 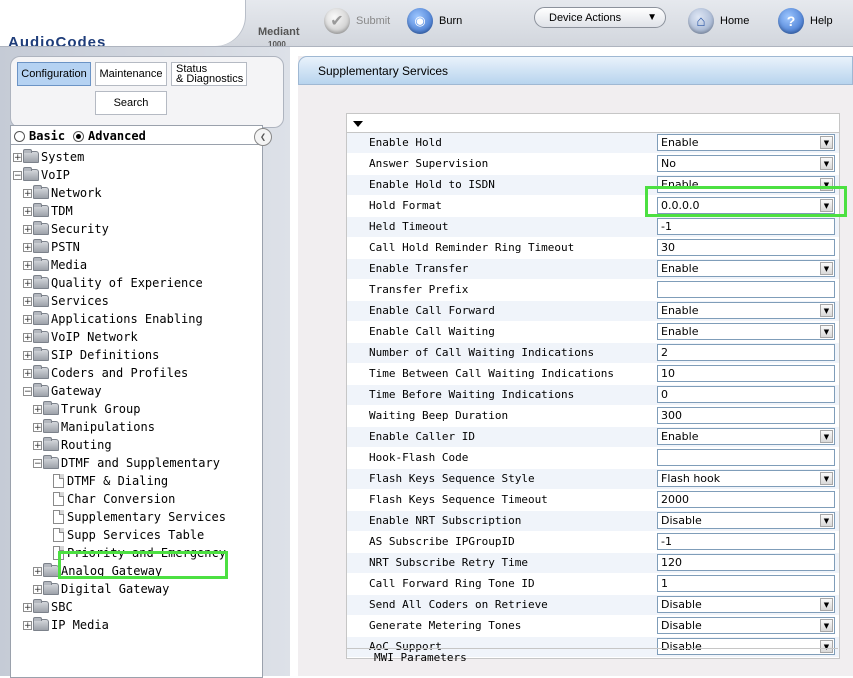 What do you see at coordinates (131, 103) in the screenshot?
I see `tab-search: Search` at bounding box center [131, 103].